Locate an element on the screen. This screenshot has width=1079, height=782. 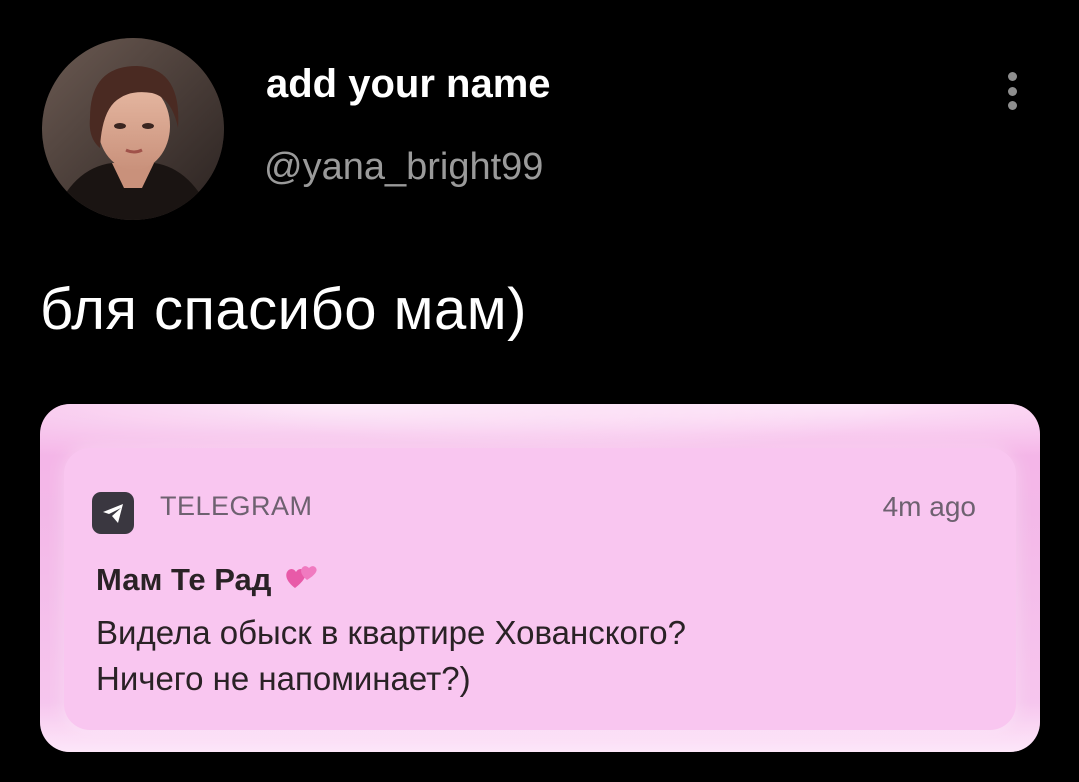
notification-body-line: Ничего не напоминает?) is located at coordinates (283, 678).